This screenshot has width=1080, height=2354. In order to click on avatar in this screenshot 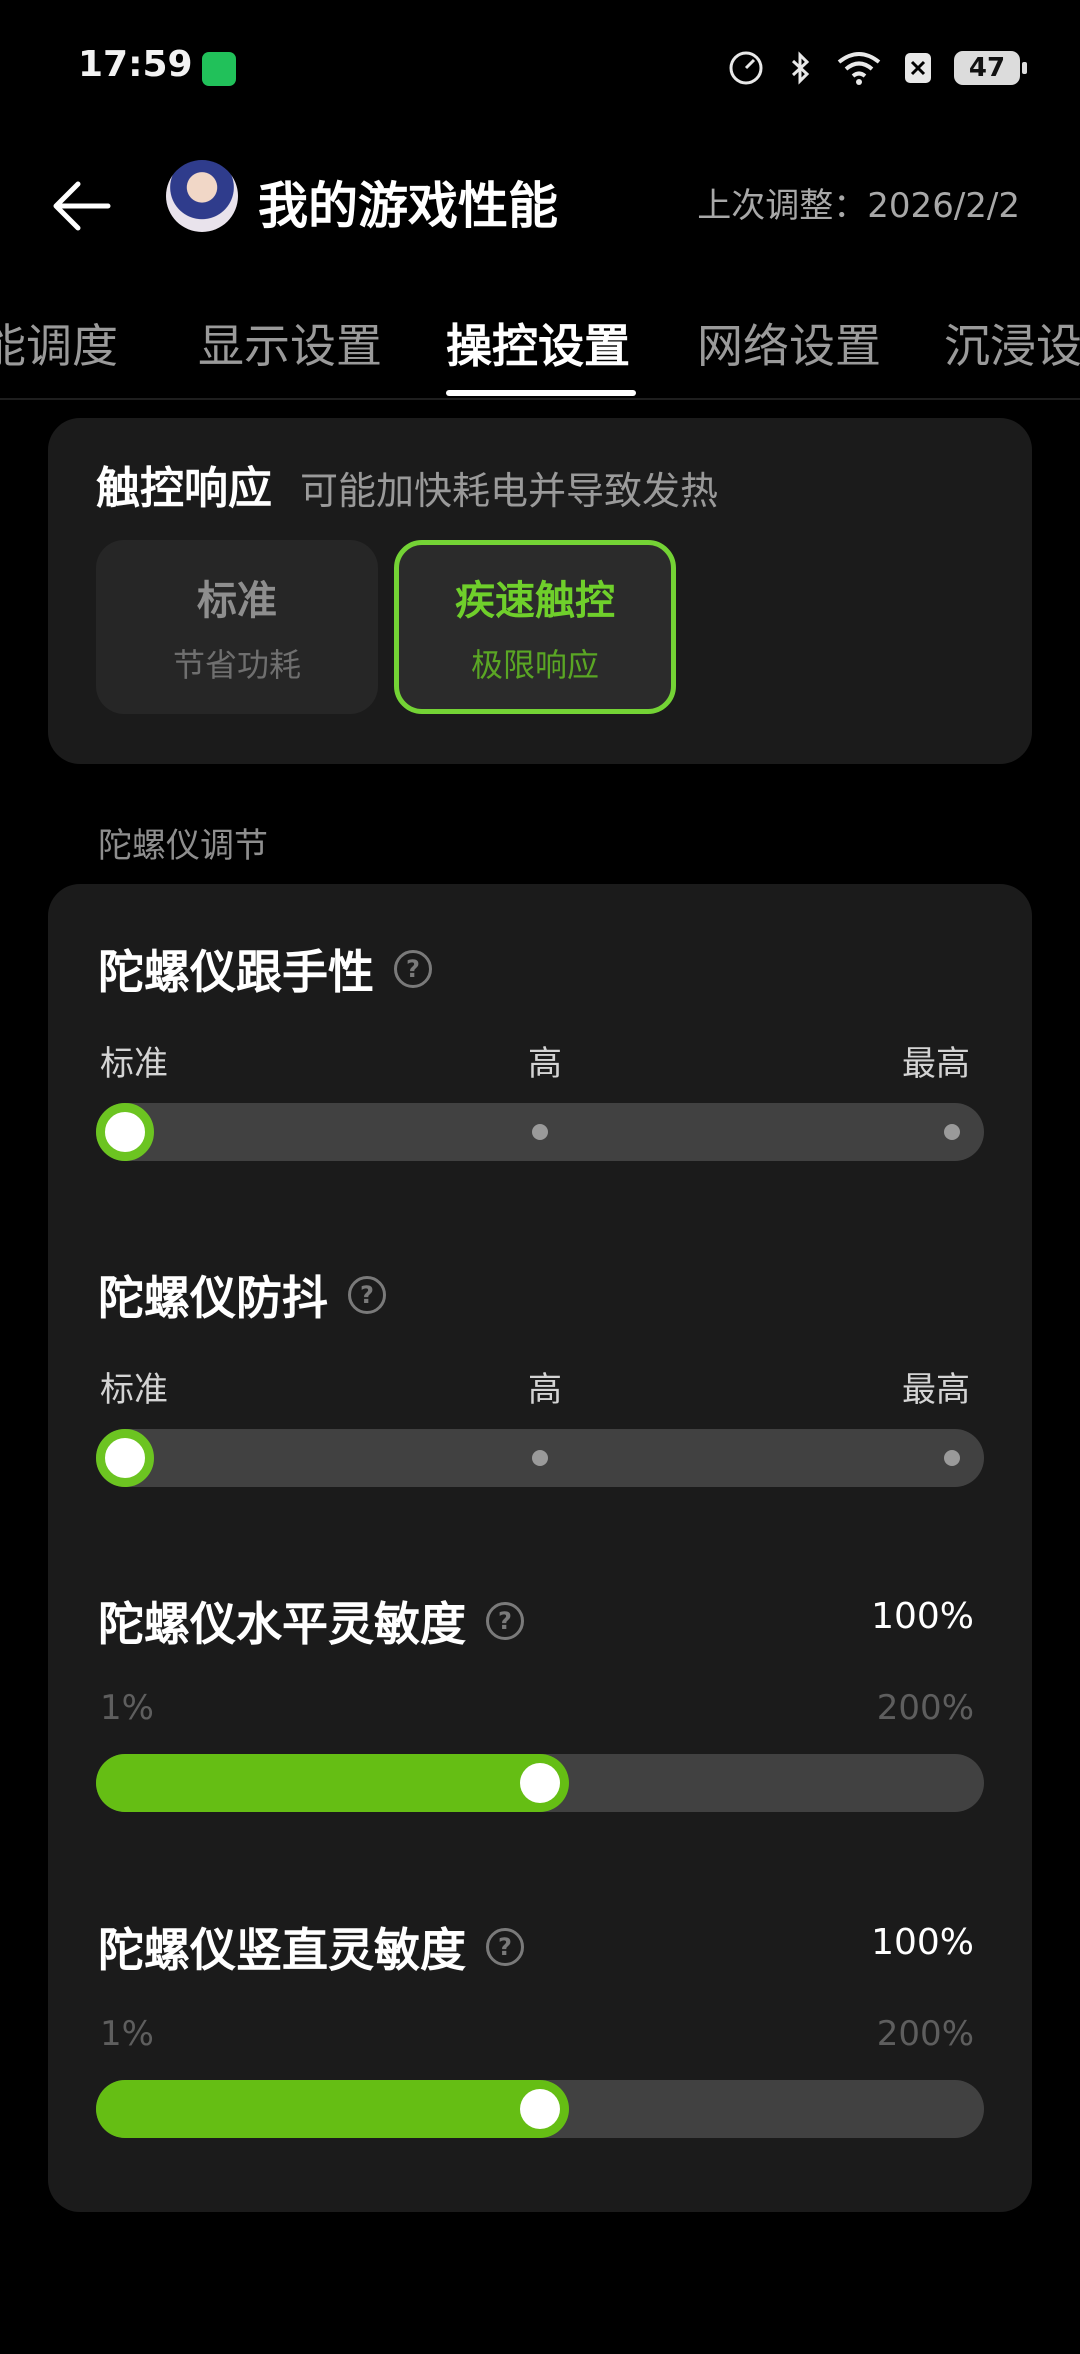, I will do `click(202, 196)`.